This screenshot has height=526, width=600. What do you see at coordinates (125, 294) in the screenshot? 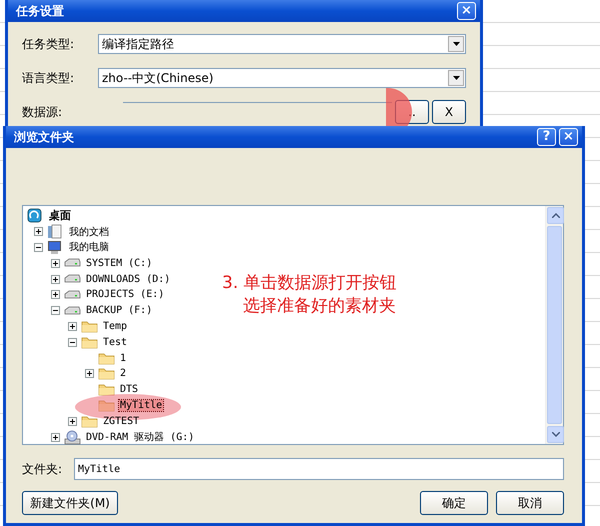
I see `tree-item: PROJECTS (E:)` at bounding box center [125, 294].